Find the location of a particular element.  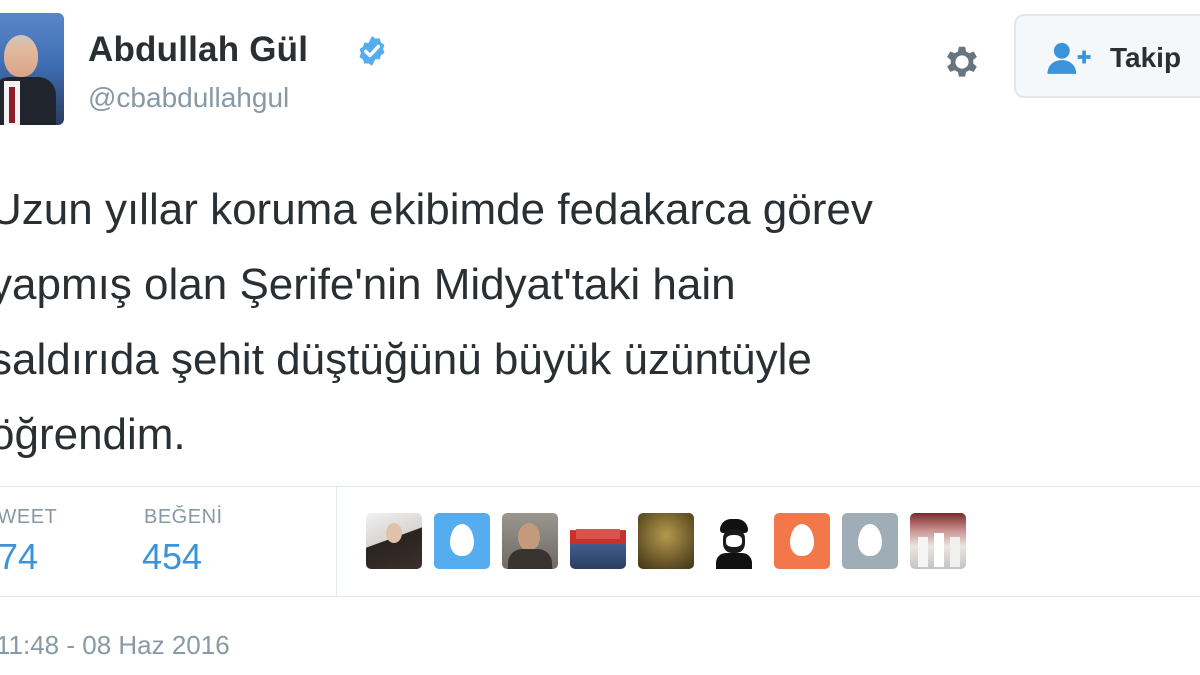

gear-icon is located at coordinates (962, 62).